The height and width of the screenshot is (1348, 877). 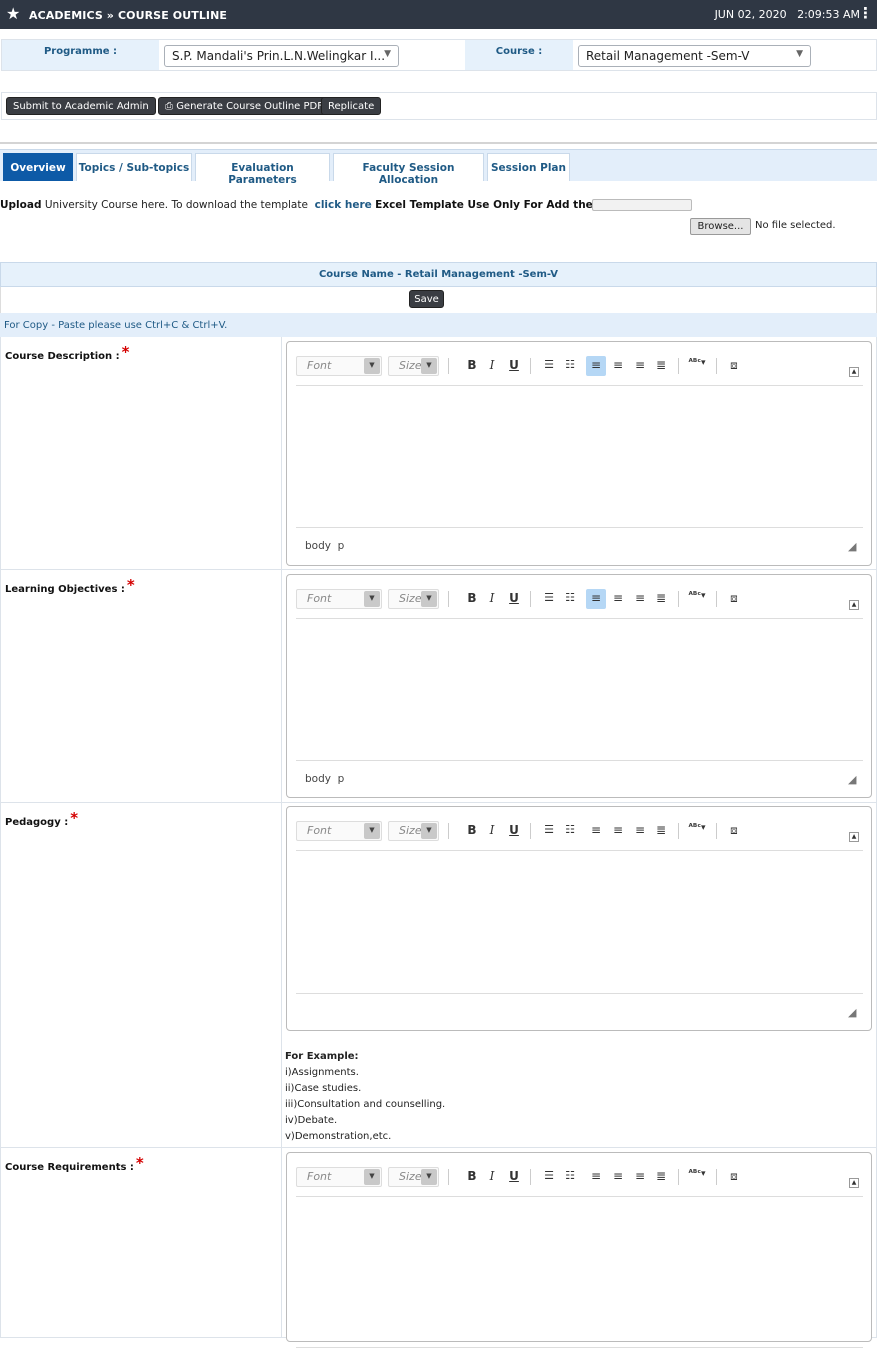 I want to click on required-asterisk: *, so click(x=125, y=352).